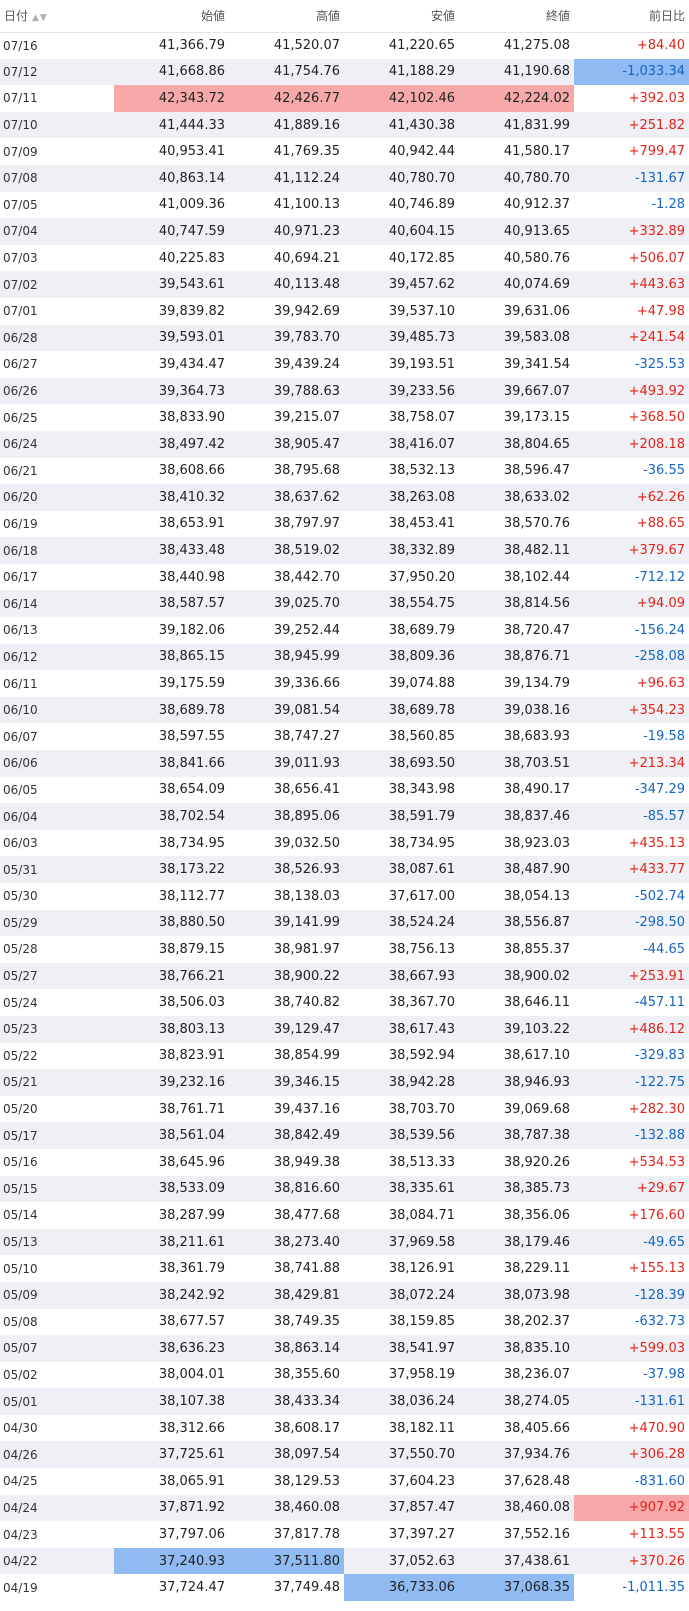 The width and height of the screenshot is (689, 1611). Describe the element at coordinates (286, 231) in the screenshot. I see `cell-high: 40,971.23` at that location.